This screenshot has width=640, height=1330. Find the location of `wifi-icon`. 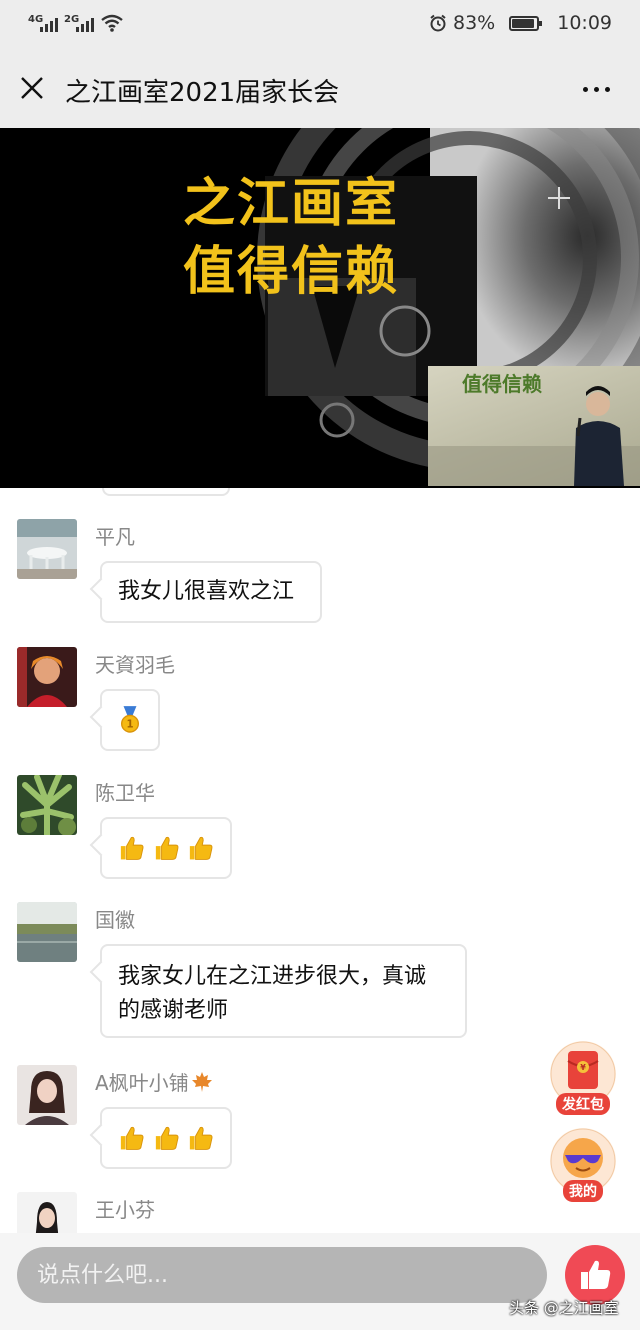

wifi-icon is located at coordinates (112, 23).